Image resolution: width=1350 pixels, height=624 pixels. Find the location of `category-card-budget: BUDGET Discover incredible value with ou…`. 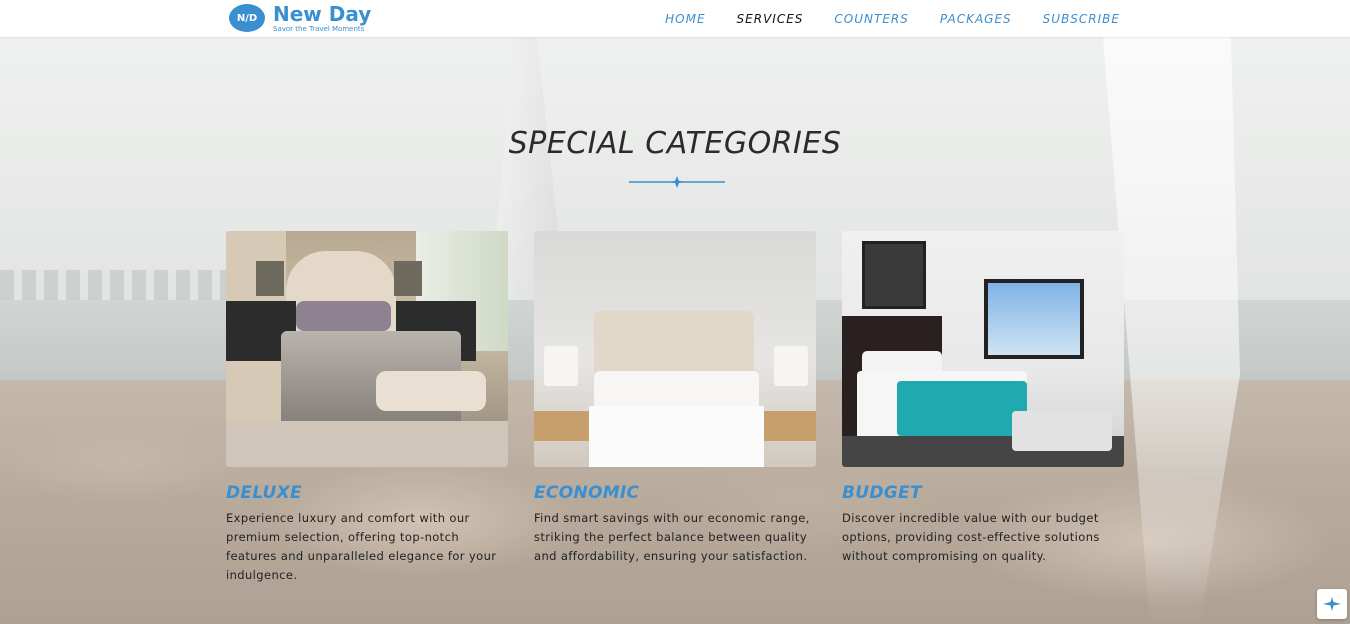

category-card-budget: BUDGET Discover incredible value with ou… is located at coordinates (983, 398).